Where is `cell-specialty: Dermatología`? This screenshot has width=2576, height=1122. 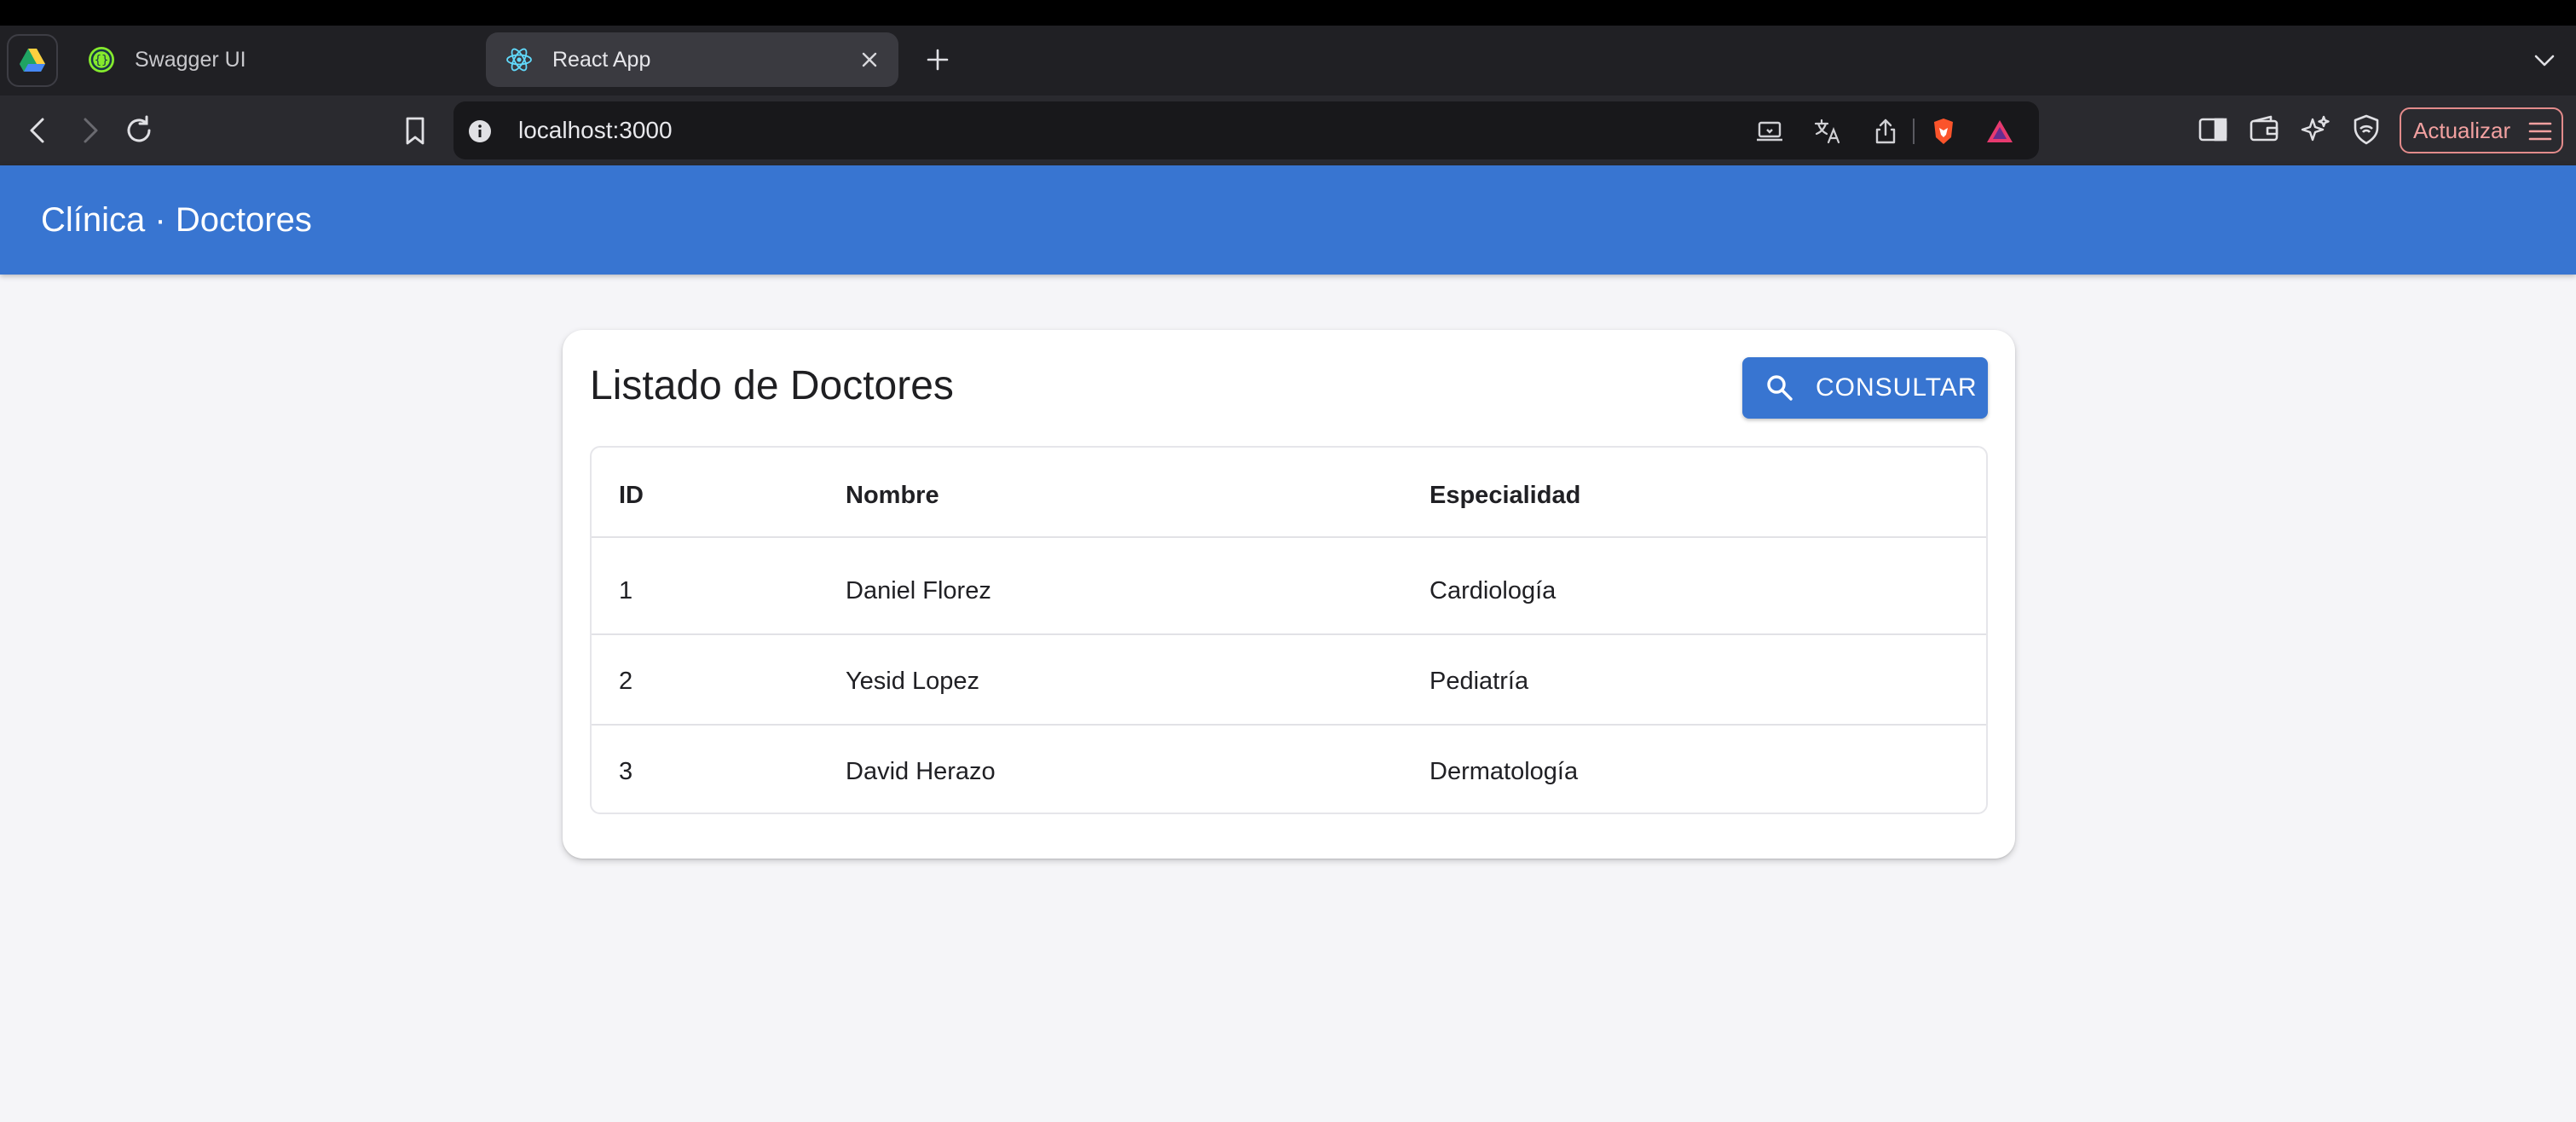 cell-specialty: Dermatología is located at coordinates (1504, 771).